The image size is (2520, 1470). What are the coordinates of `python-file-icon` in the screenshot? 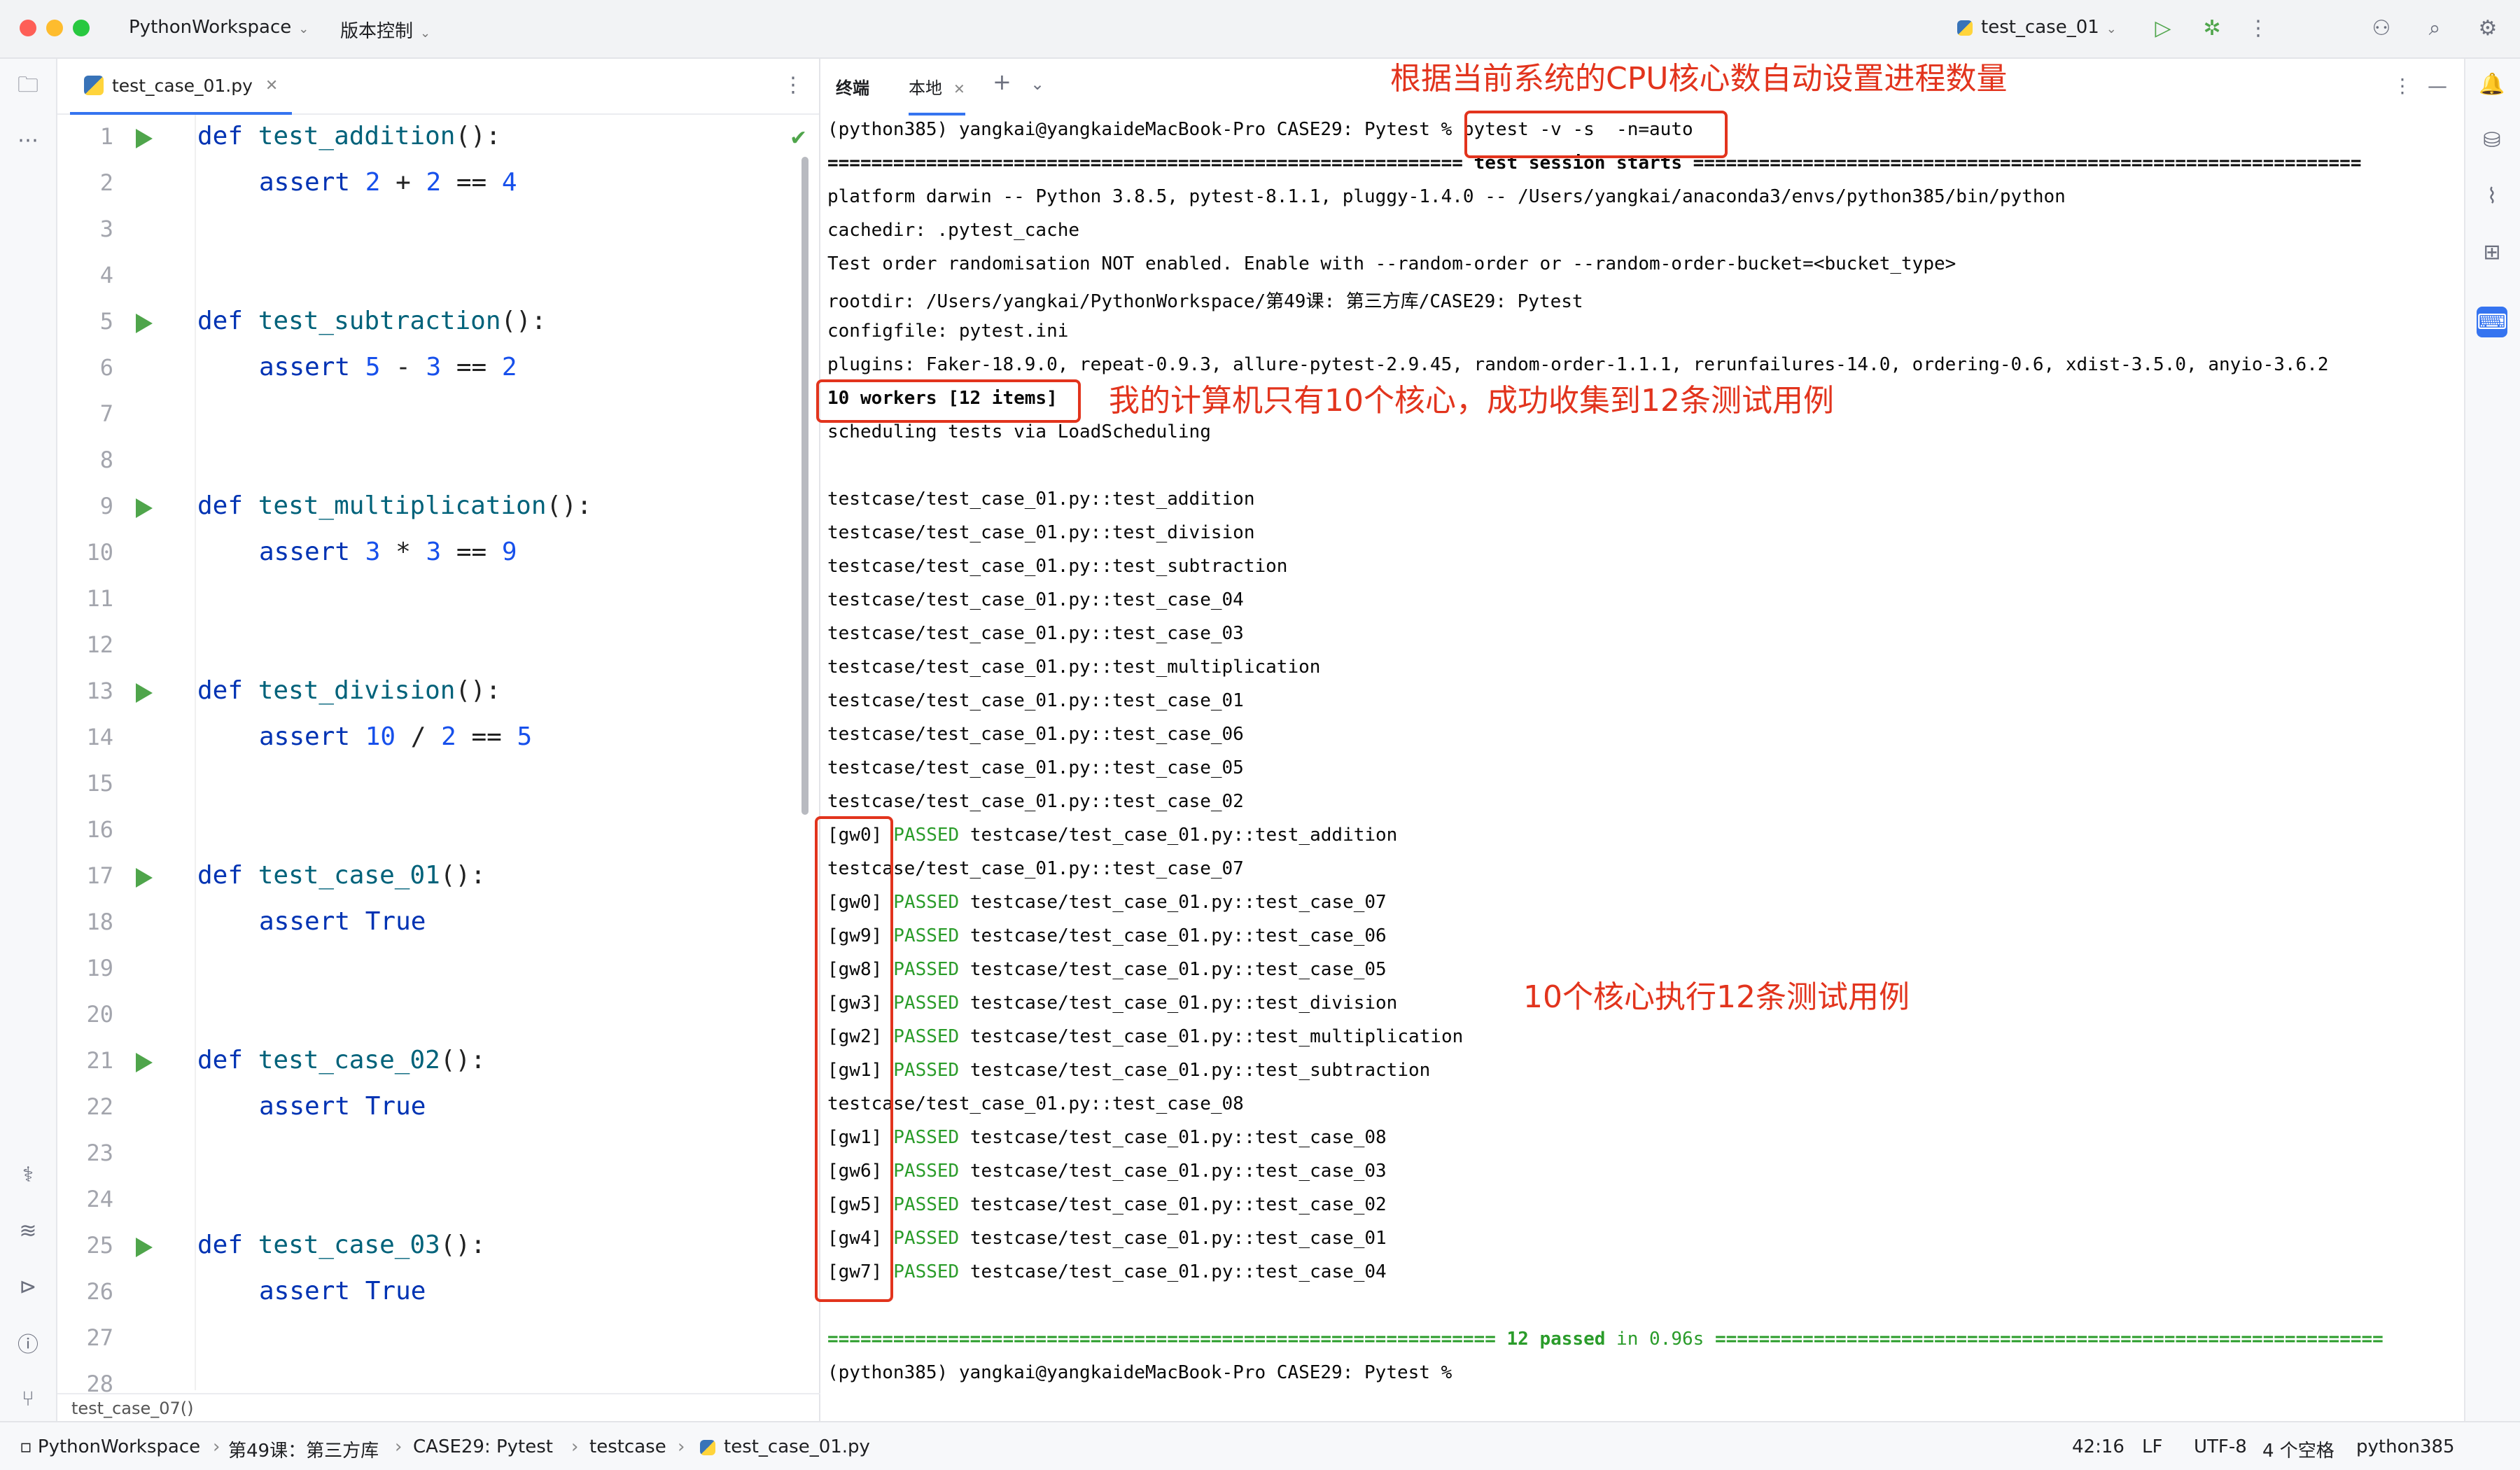 It's located at (707, 1447).